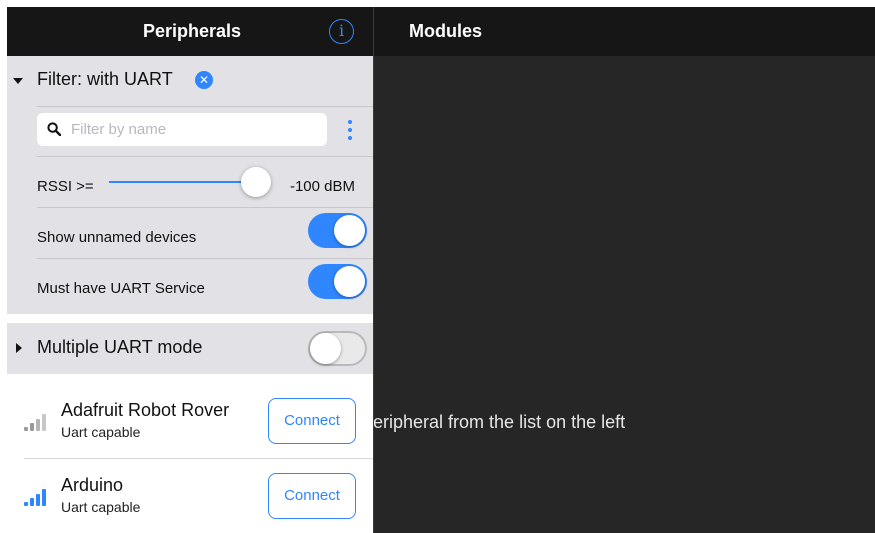  I want to click on split-divider, so click(373, 270).